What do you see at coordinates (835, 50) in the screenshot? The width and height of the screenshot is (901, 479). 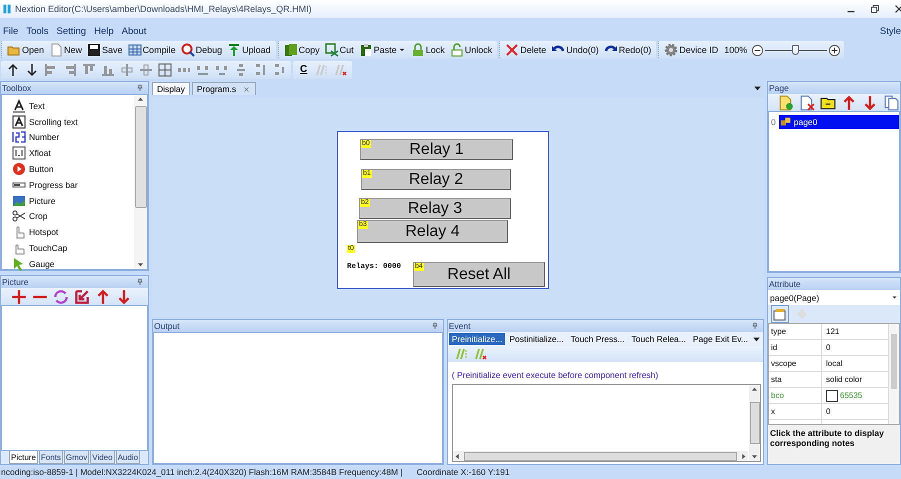 I see `zoom-in-icon` at bounding box center [835, 50].